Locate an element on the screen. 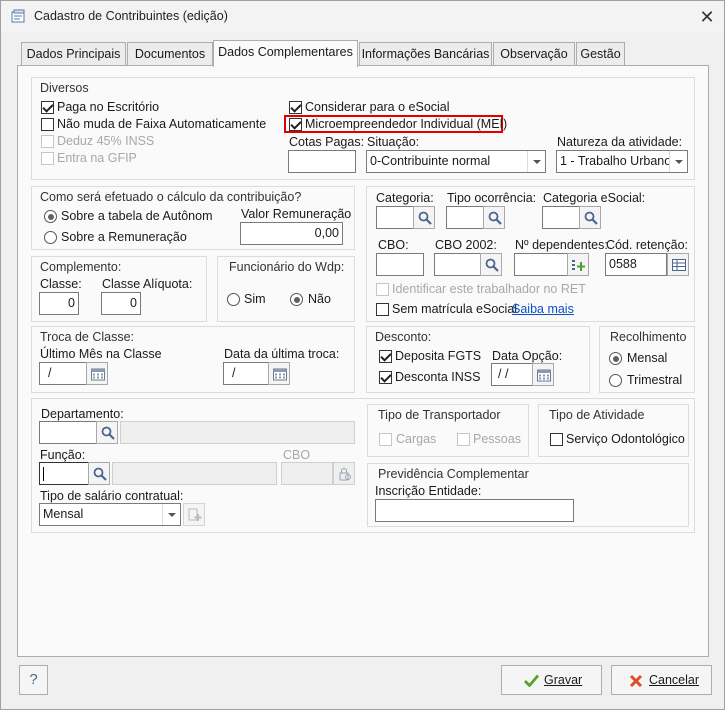  ultimo-mes-input: / is located at coordinates (63, 373).